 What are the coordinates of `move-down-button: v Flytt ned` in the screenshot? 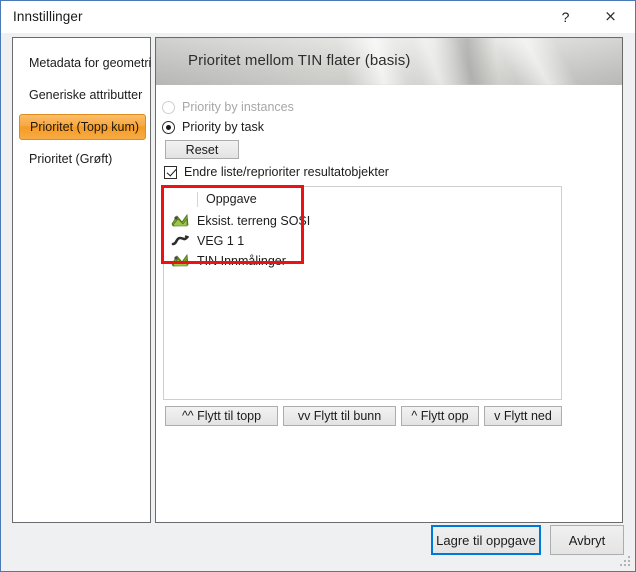 It's located at (523, 416).